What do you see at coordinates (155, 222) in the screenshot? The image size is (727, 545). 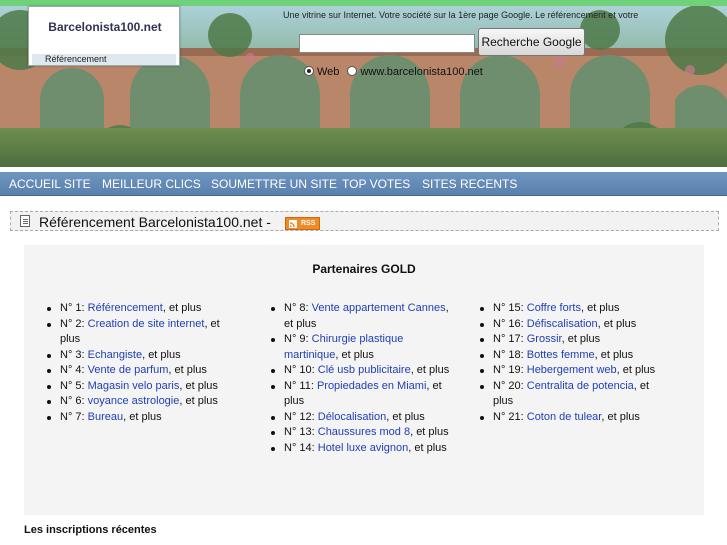 I see `page-title: Référencement Barcelonista100.net -` at bounding box center [155, 222].